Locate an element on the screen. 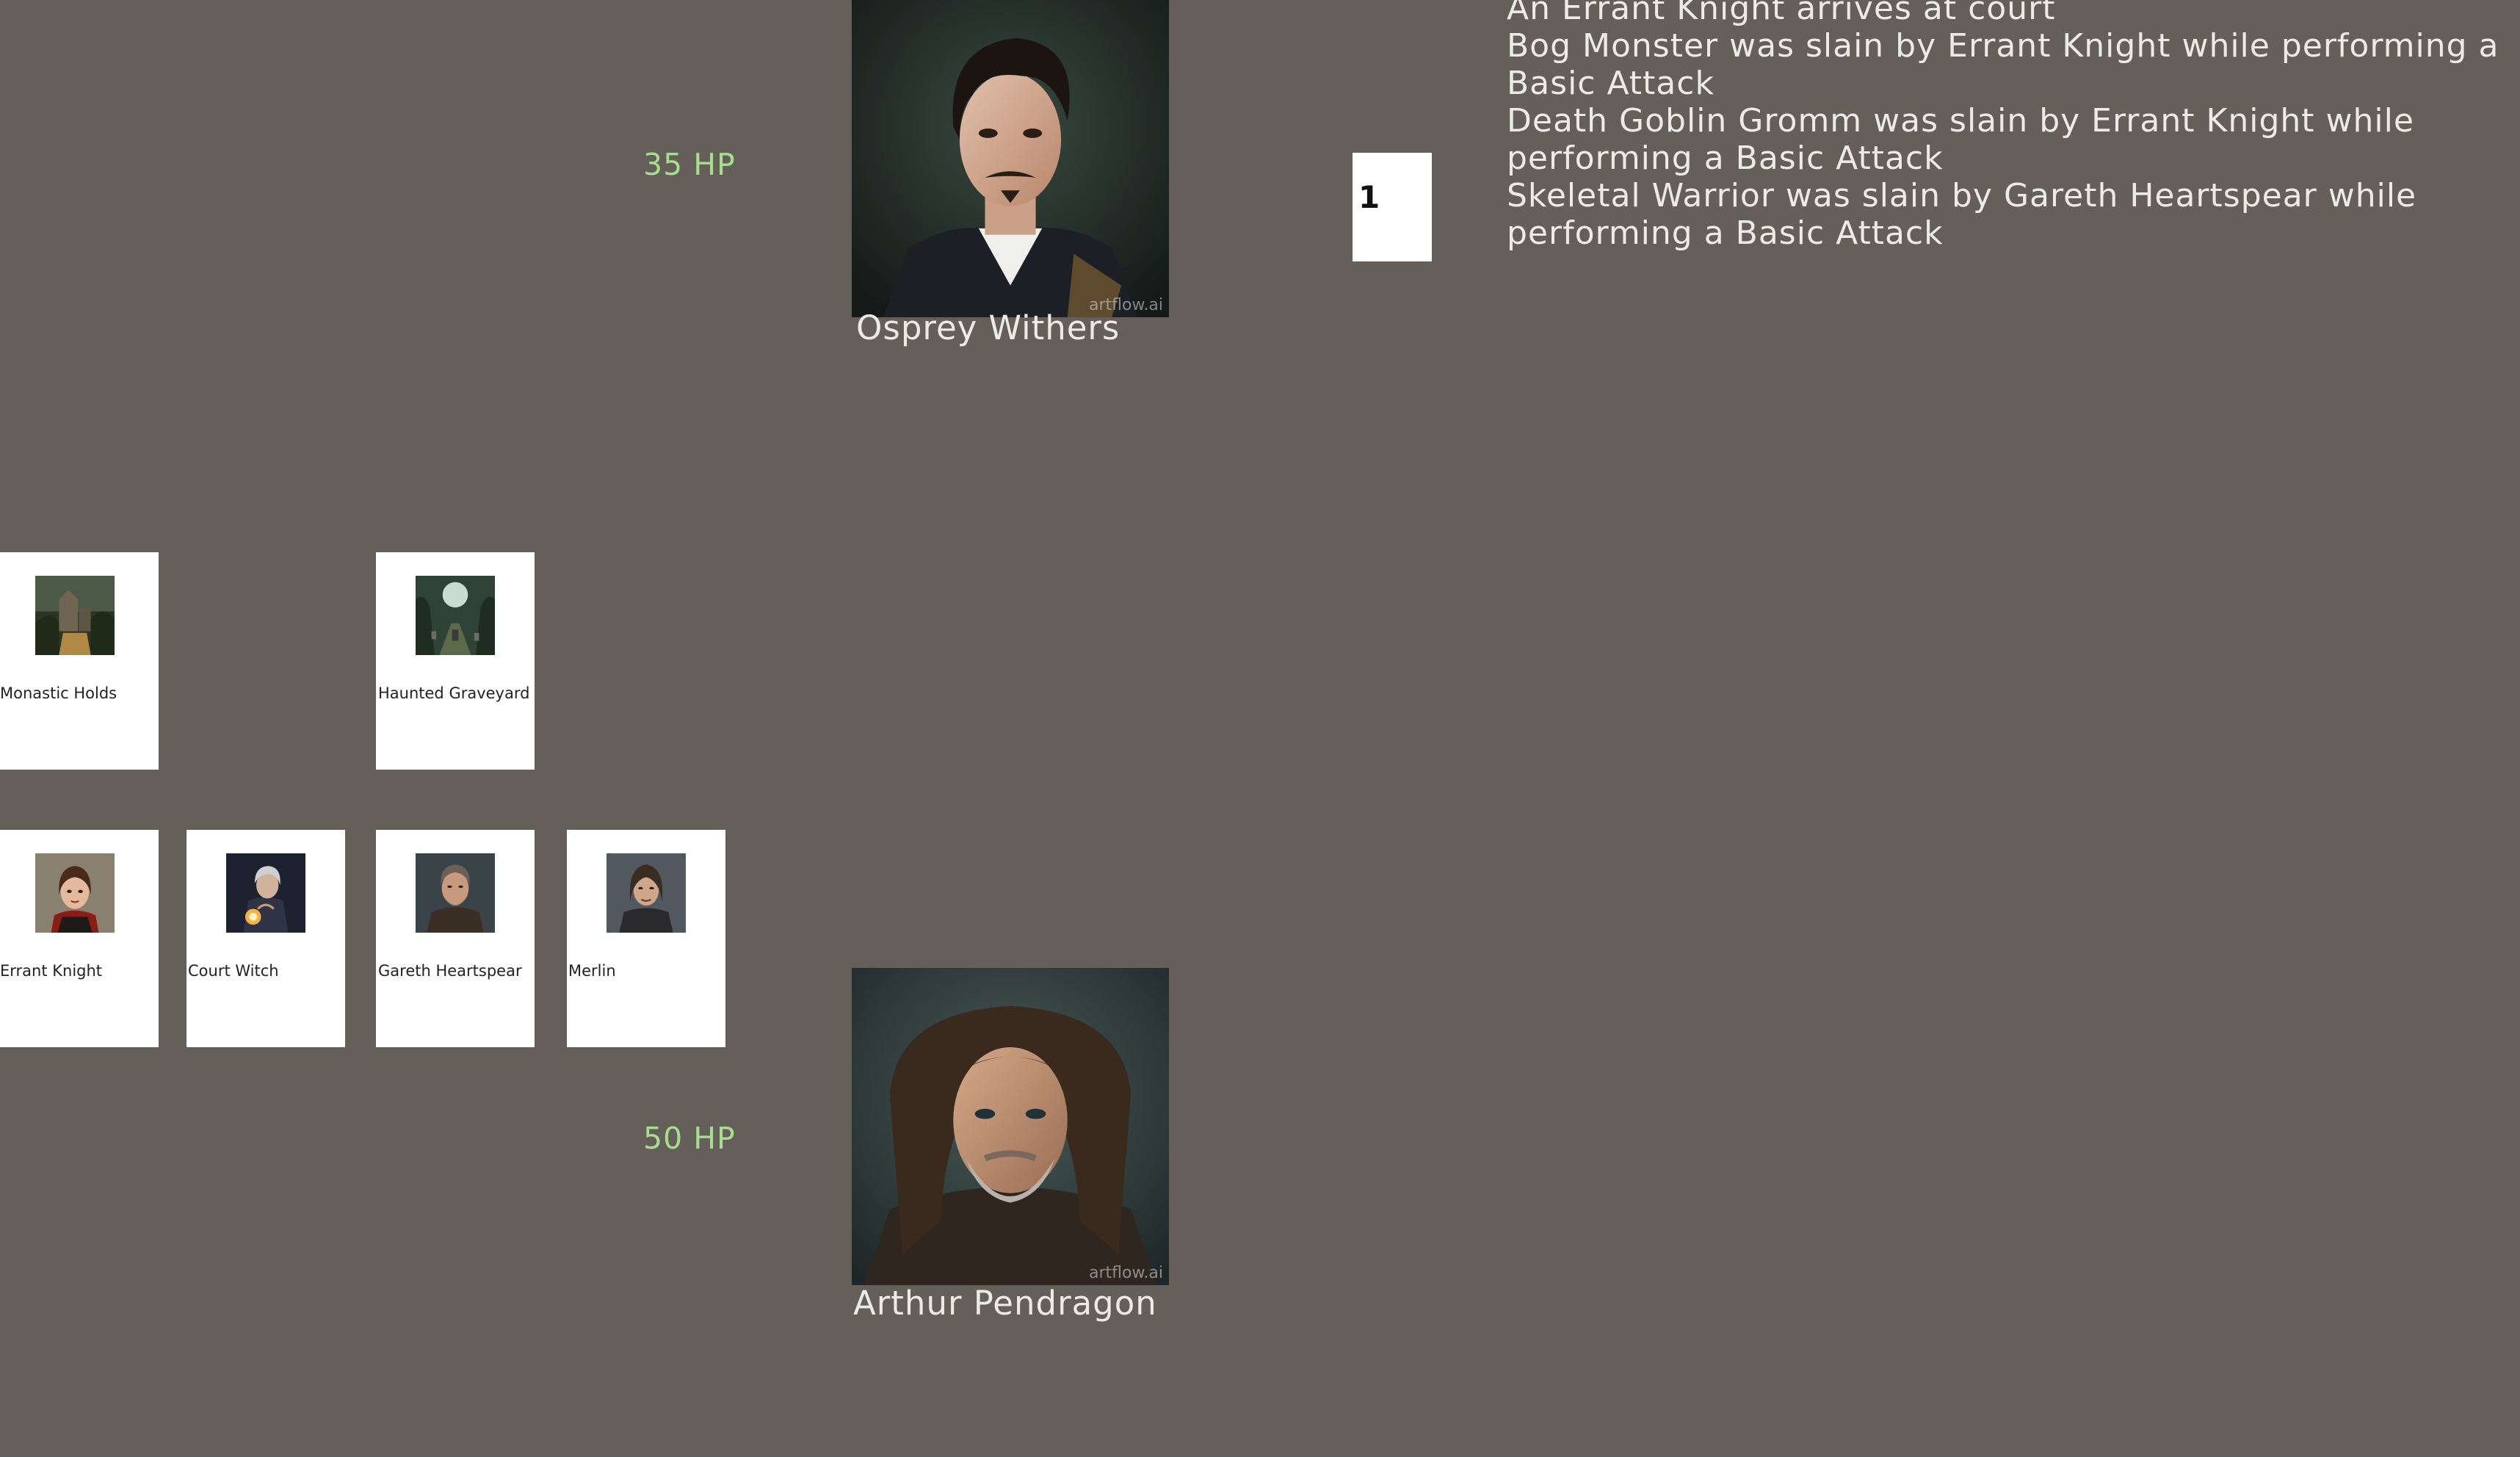 The height and width of the screenshot is (1457, 2520). location-card-haunted-graveyard: Haunted Graveyard is located at coordinates (456, 661).